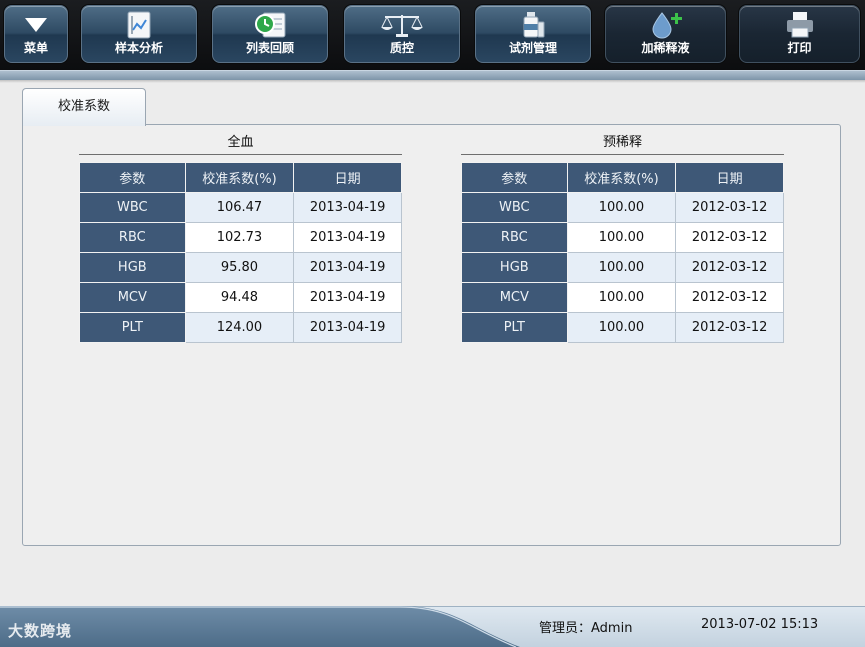 Image resolution: width=865 pixels, height=647 pixels. Describe the element at coordinates (586, 628) in the screenshot. I see `current-user: 管理员：Admin` at that location.